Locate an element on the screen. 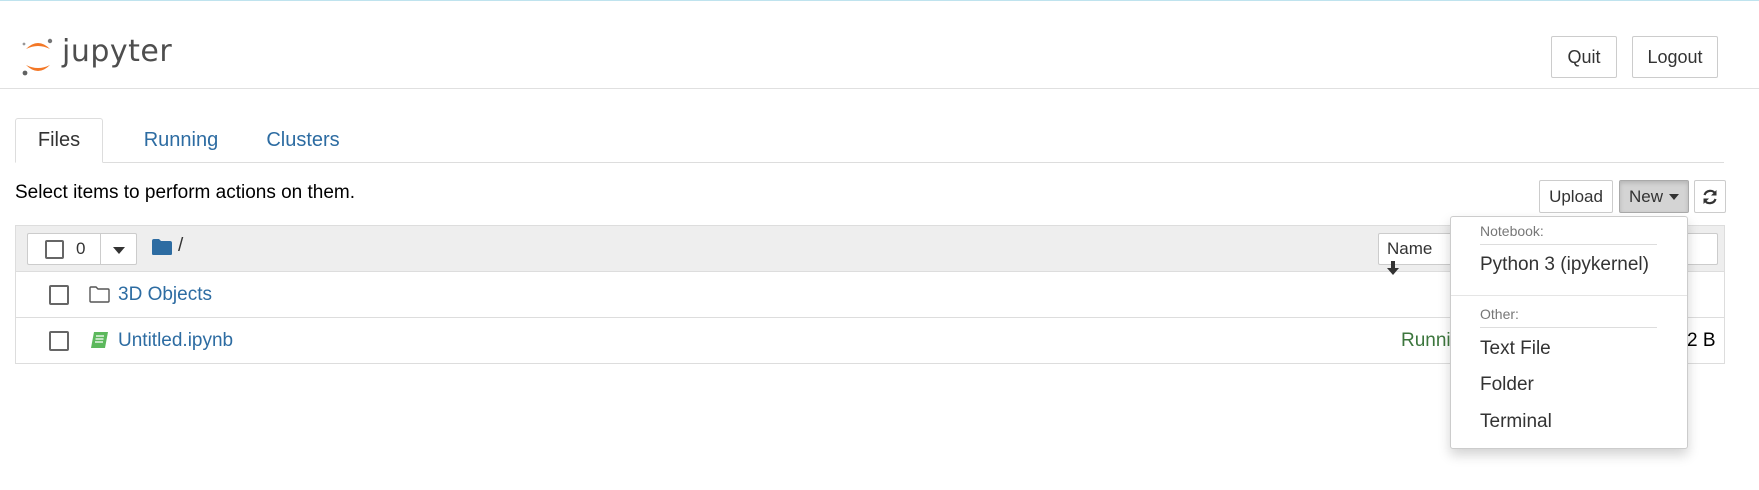 Image resolution: width=1759 pixels, height=490 pixels. breadcrumb-path: / is located at coordinates (180, 246).